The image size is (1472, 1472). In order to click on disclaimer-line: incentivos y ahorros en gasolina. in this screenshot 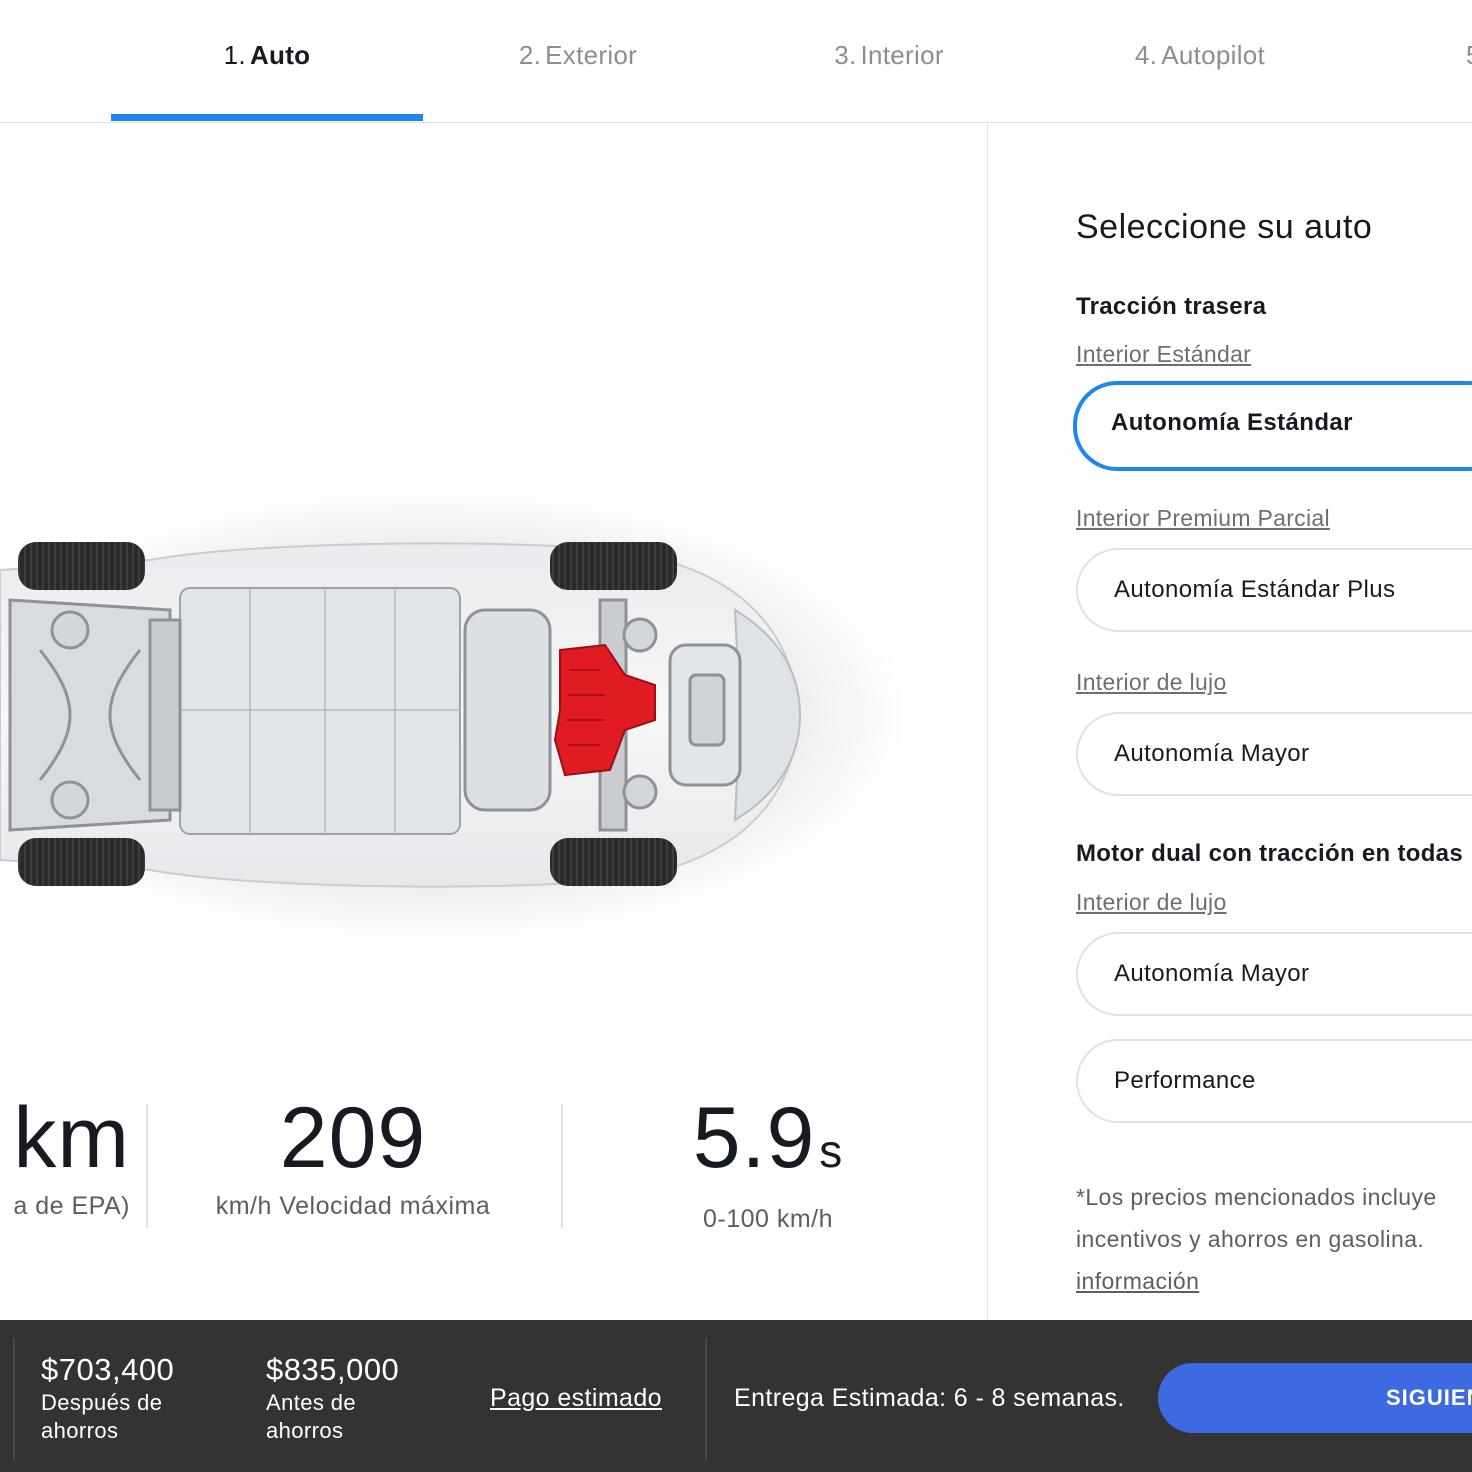, I will do `click(1250, 1239)`.